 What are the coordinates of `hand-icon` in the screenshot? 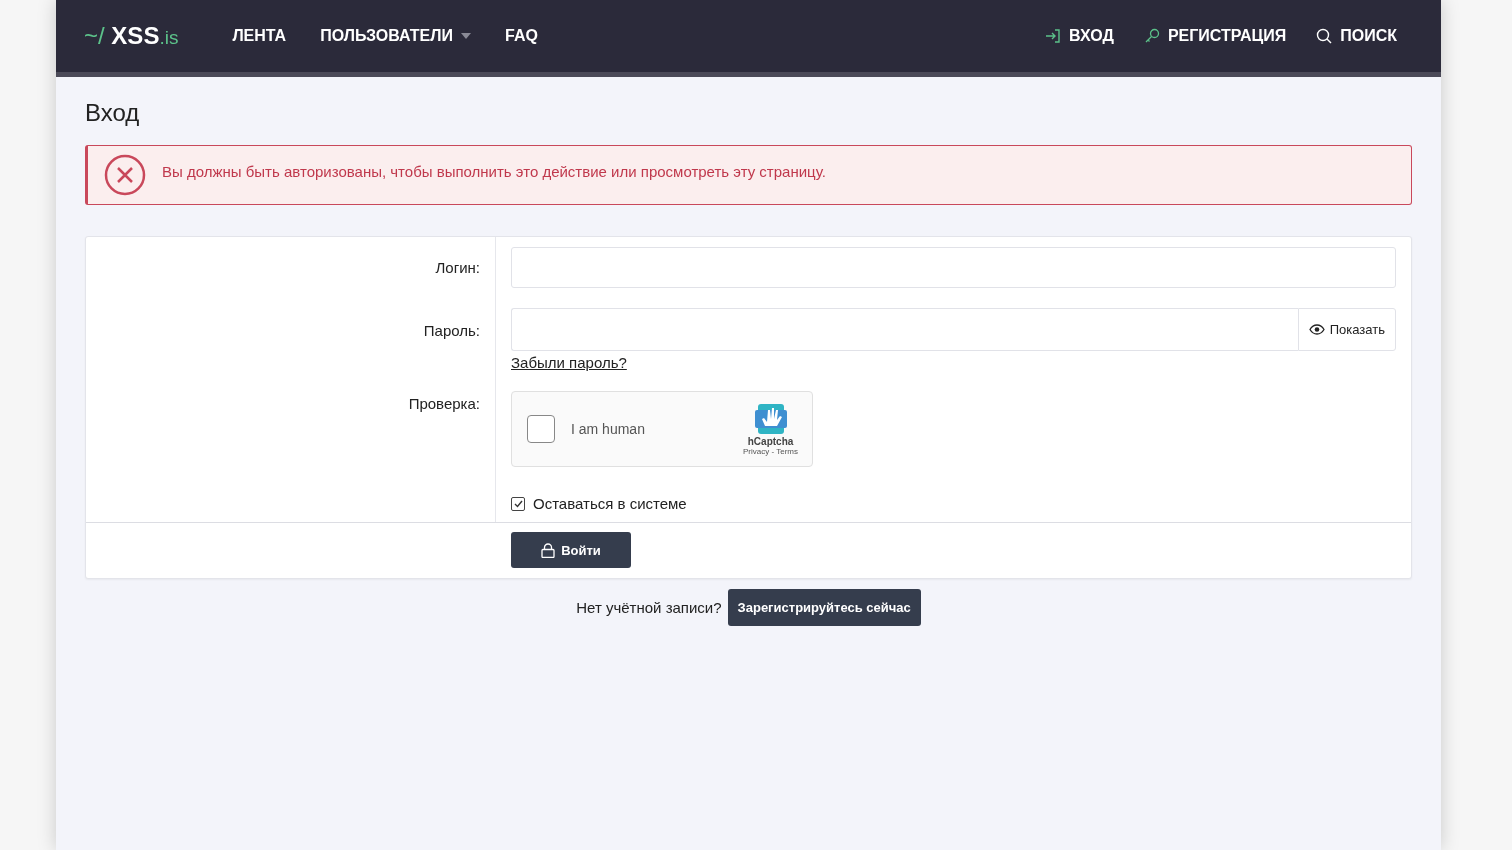 It's located at (770, 419).